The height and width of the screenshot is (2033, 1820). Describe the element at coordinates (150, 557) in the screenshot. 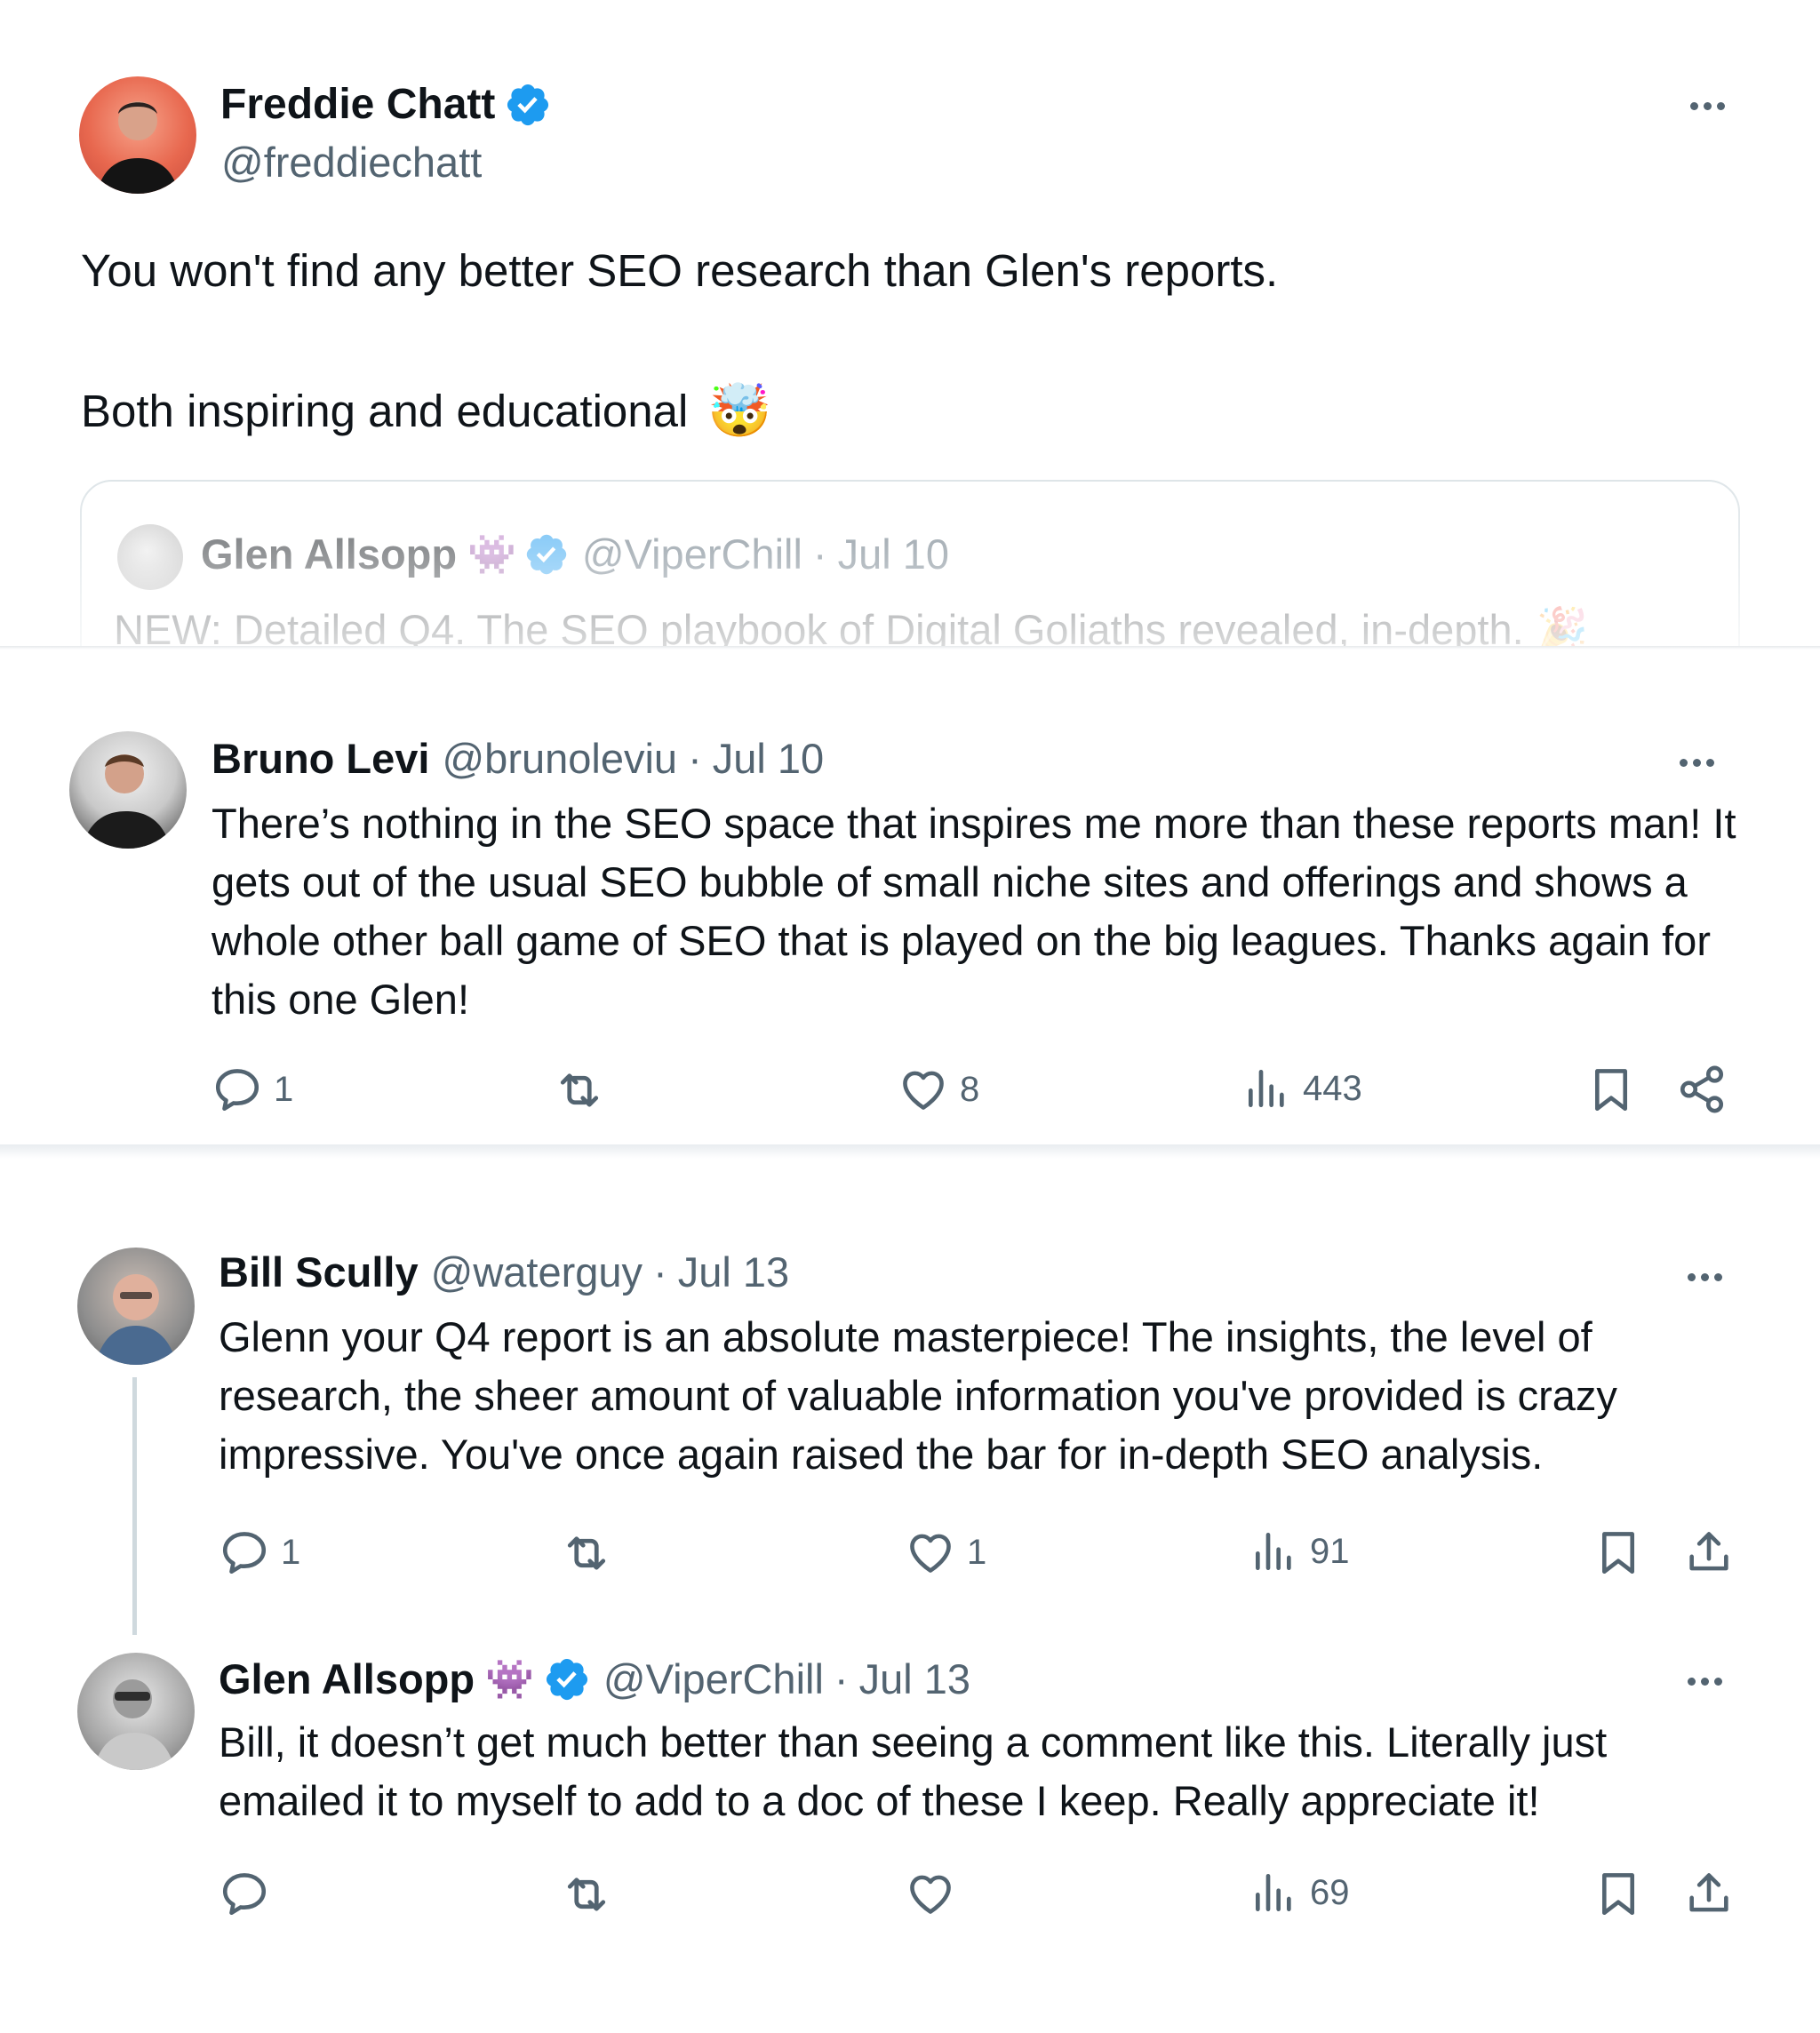

I see `quoted-avatar` at that location.